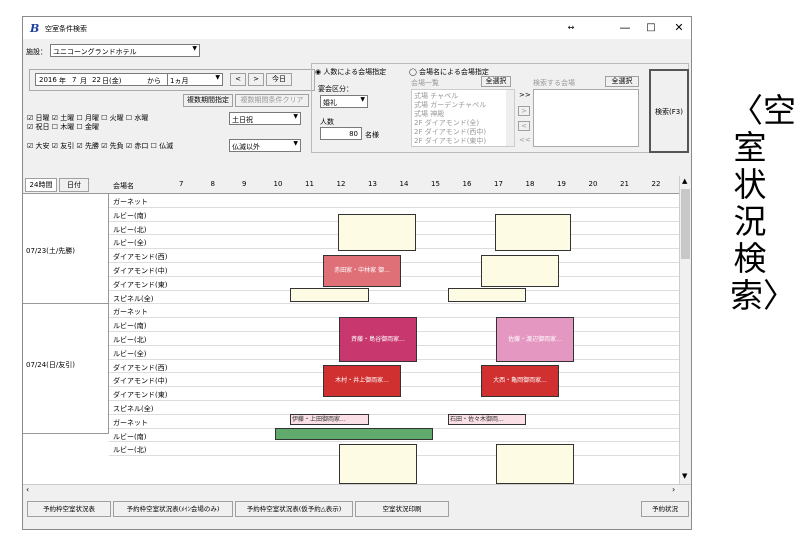 Image resolution: width=802 pixels, height=558 pixels. Describe the element at coordinates (95, 52) in the screenshot. I see `facility-value: ユニコーングランドホテル` at that location.